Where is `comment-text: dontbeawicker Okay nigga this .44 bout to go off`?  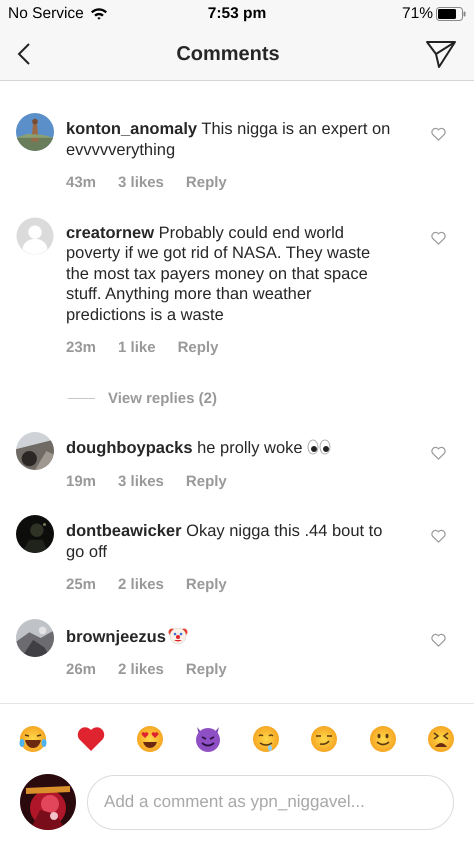 comment-text: dontbeawicker Okay nigga this .44 bout to go off is located at coordinates (225, 541).